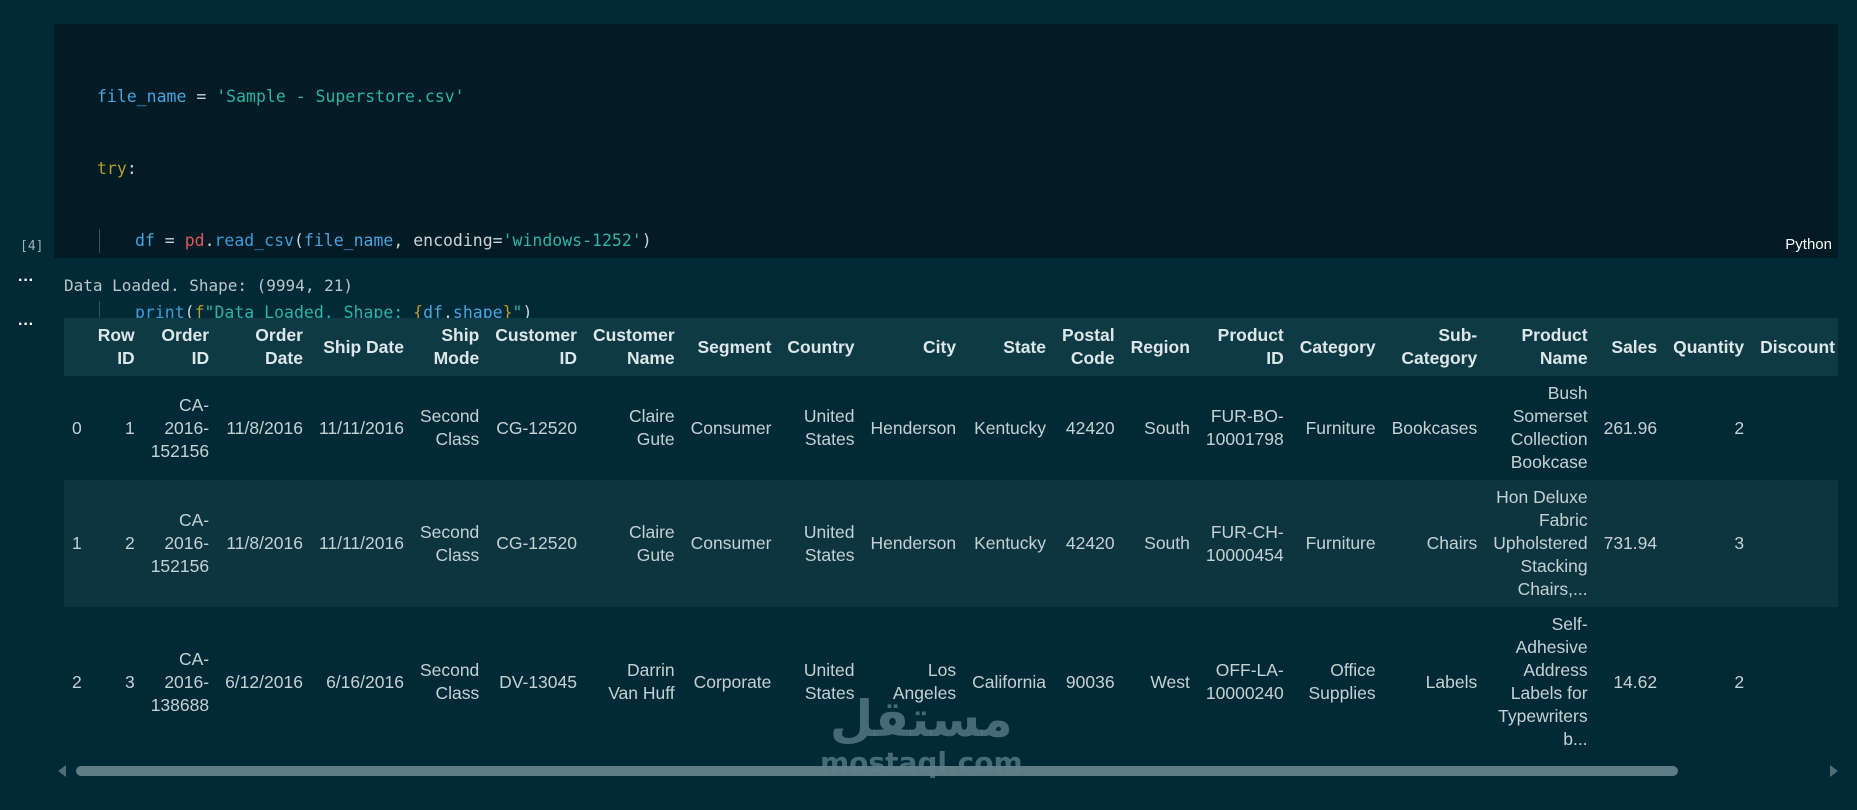 Image resolution: width=1857 pixels, height=810 pixels. Describe the element at coordinates (1244, 679) in the screenshot. I see `table-cell: OFF-LA-10000240` at that location.